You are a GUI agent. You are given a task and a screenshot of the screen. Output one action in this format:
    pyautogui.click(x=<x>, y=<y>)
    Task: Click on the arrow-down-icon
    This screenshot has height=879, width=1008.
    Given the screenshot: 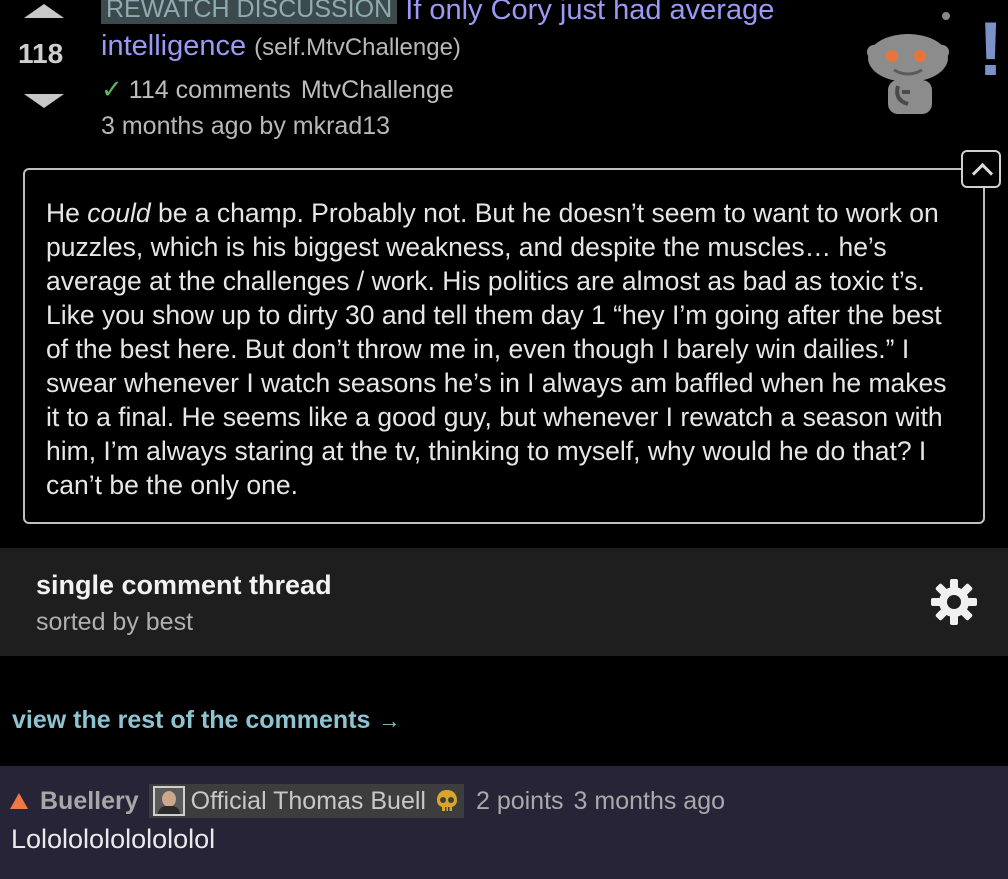 What is the action you would take?
    pyautogui.click(x=44, y=101)
    